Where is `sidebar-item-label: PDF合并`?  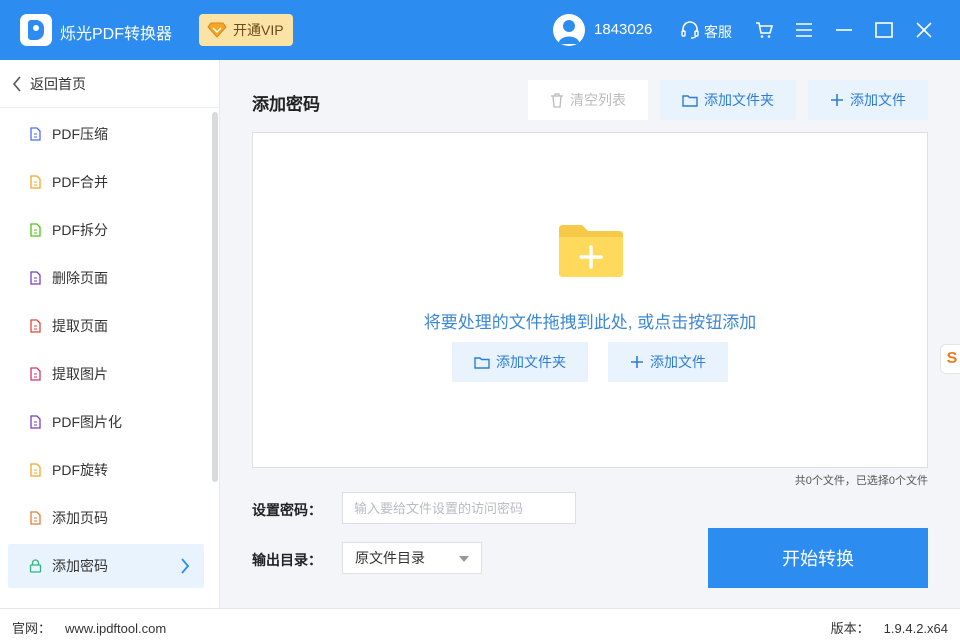
sidebar-item-label: PDF合并 is located at coordinates (80, 182).